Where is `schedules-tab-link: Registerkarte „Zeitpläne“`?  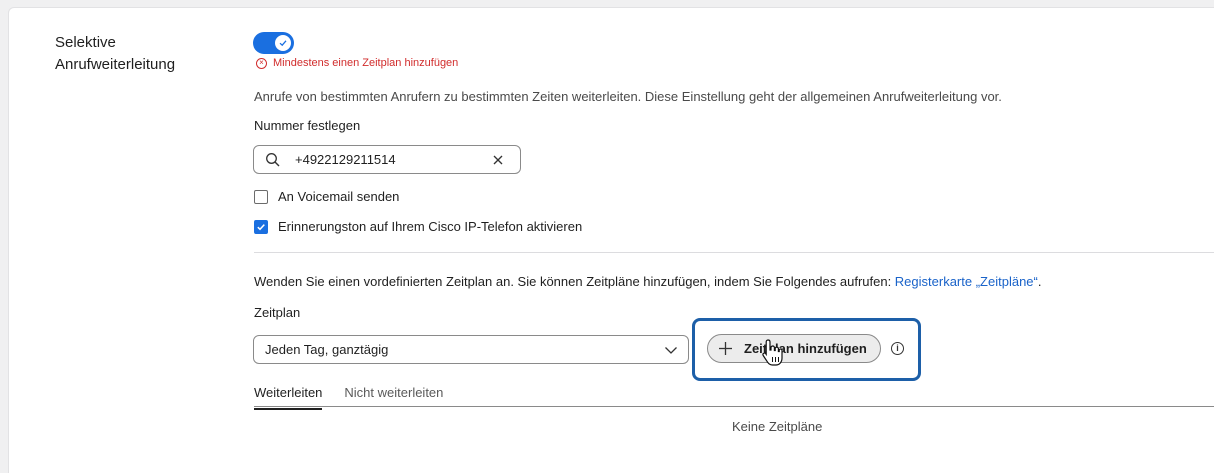
schedules-tab-link: Registerkarte „Zeitpläne“ is located at coordinates (966, 281).